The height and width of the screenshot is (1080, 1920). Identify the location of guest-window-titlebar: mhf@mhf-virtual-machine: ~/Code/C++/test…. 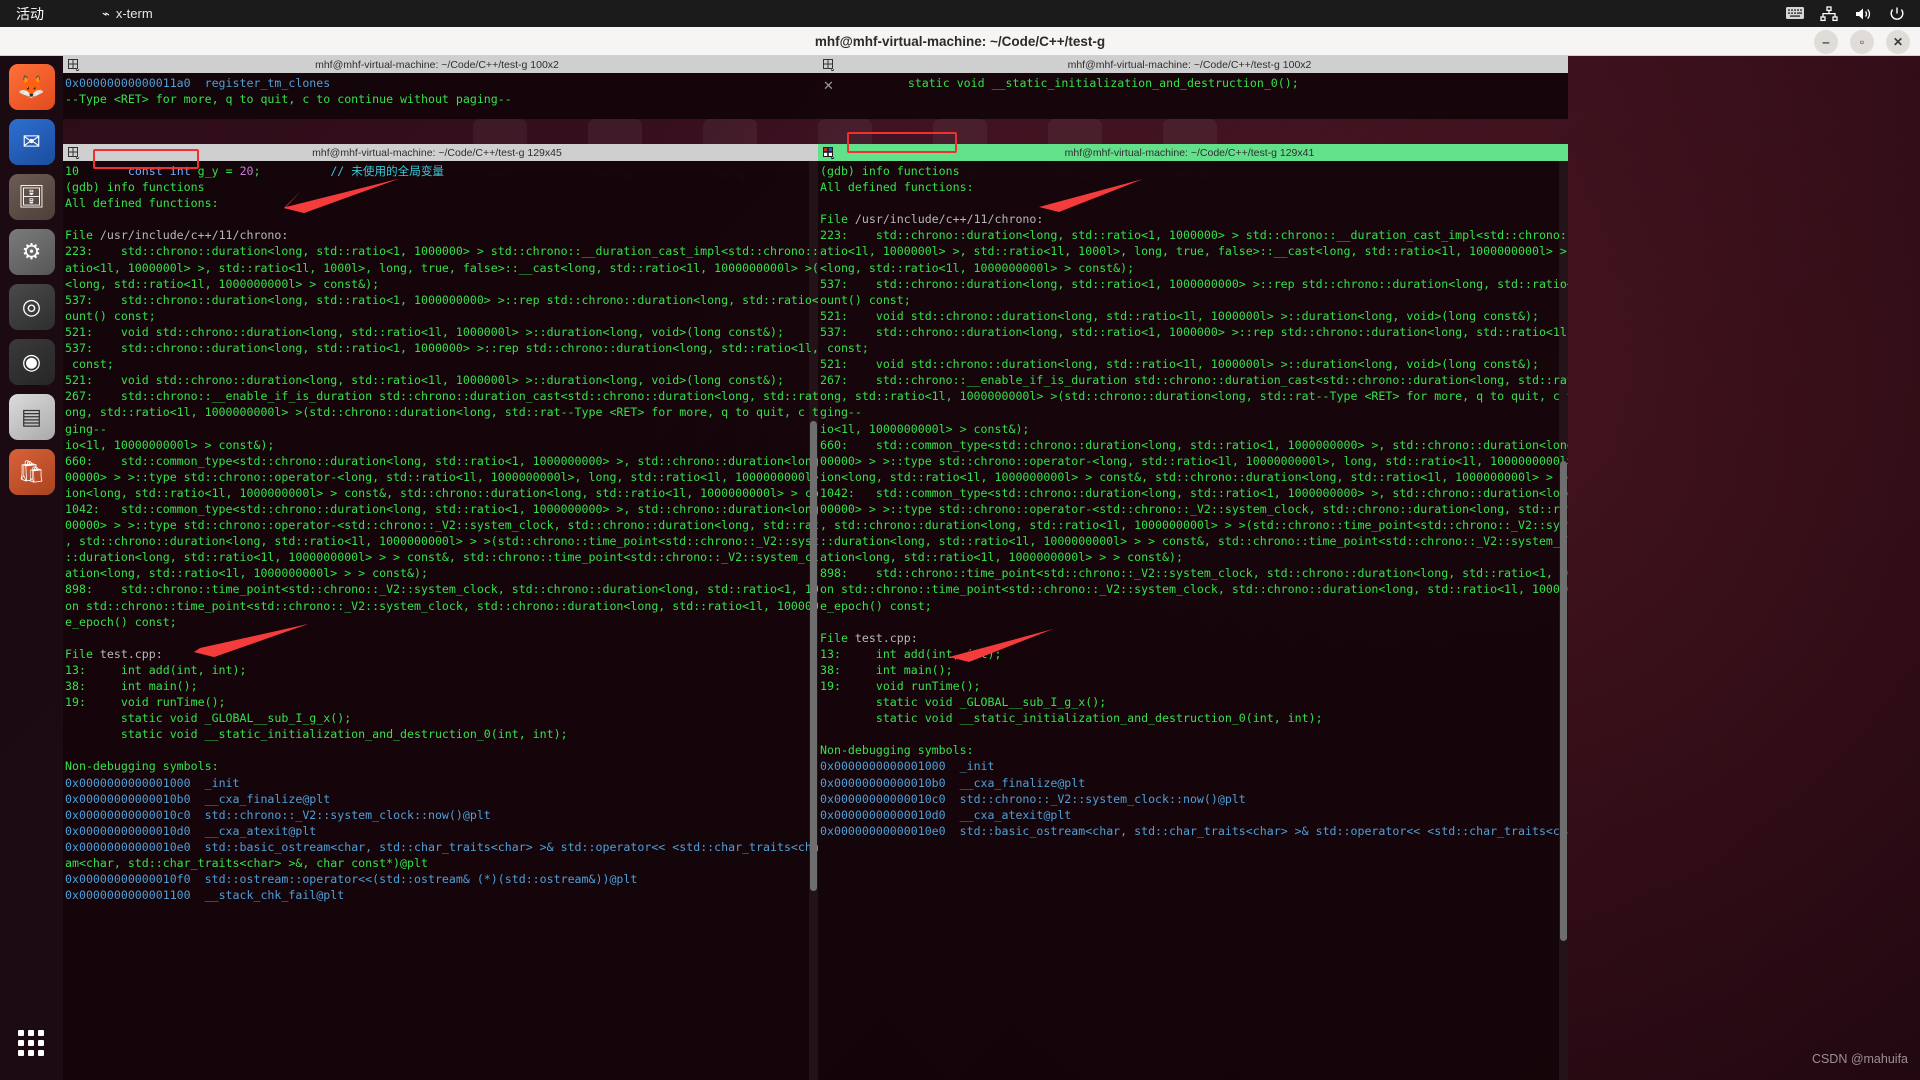
(960, 41).